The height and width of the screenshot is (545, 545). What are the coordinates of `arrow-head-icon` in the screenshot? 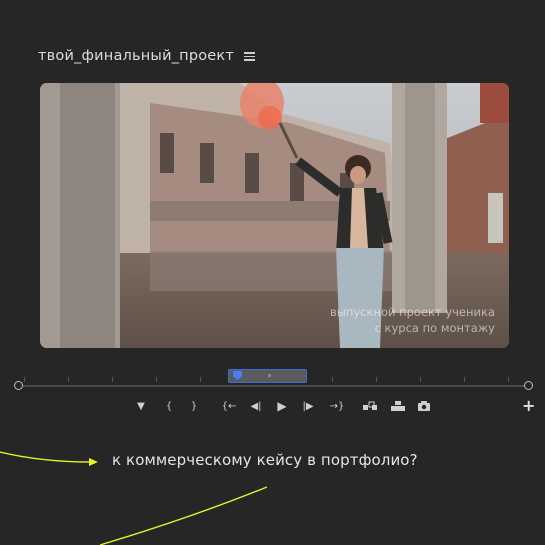 It's located at (93, 462).